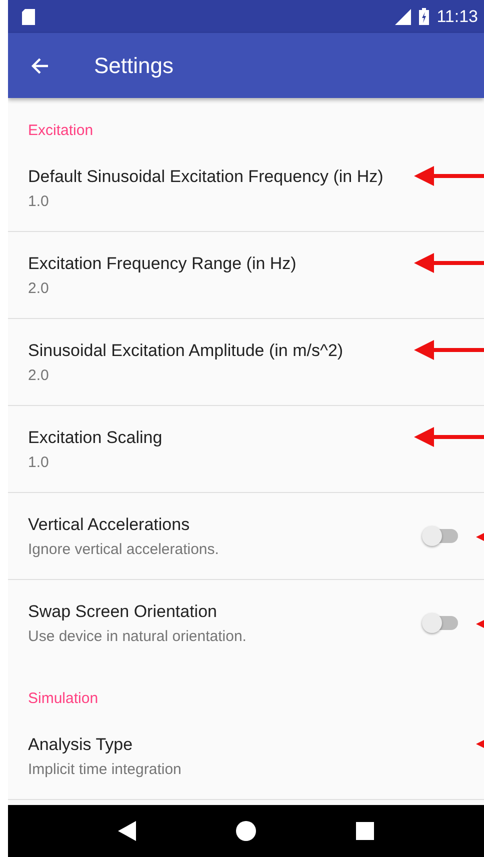 The height and width of the screenshot is (857, 484). Describe the element at coordinates (401, 16) in the screenshot. I see `signal-icon` at that location.